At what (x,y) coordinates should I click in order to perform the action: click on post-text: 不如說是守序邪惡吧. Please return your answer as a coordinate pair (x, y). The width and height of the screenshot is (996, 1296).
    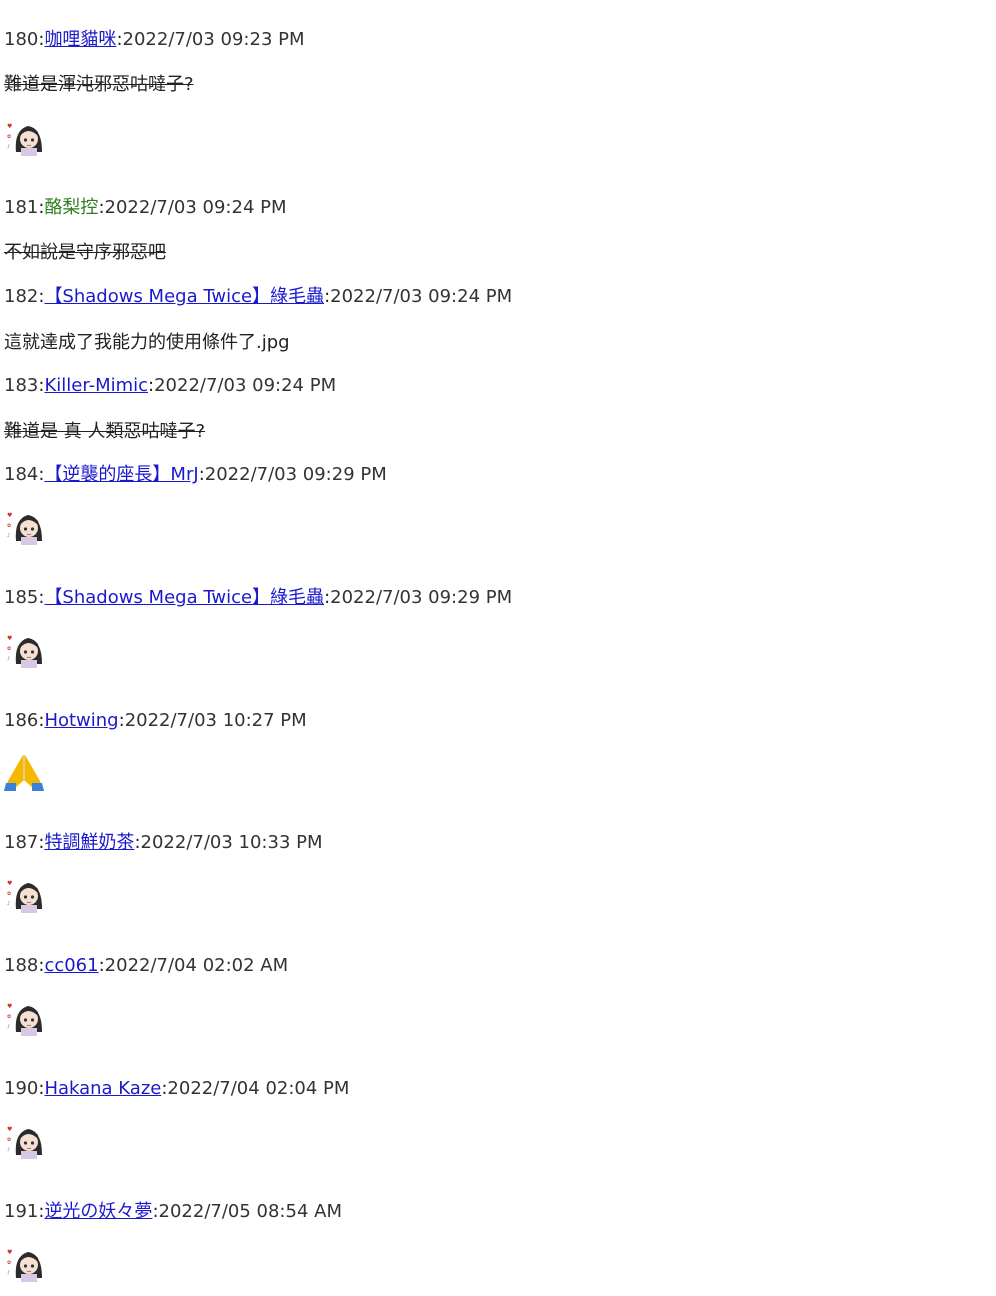
    Looking at the image, I should click on (85, 252).